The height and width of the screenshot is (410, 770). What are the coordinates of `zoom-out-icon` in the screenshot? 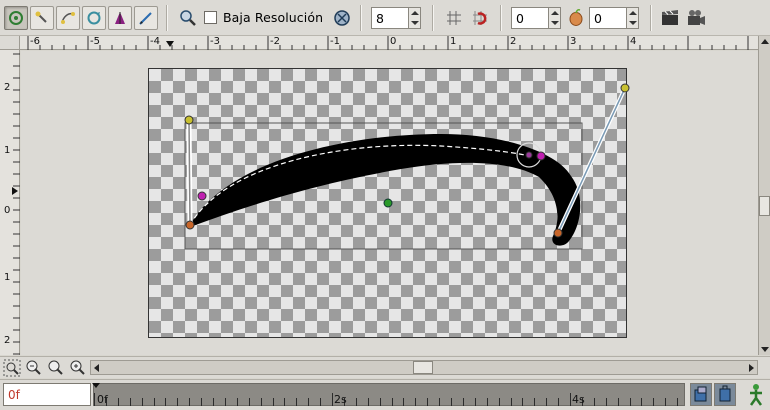 It's located at (33, 367).